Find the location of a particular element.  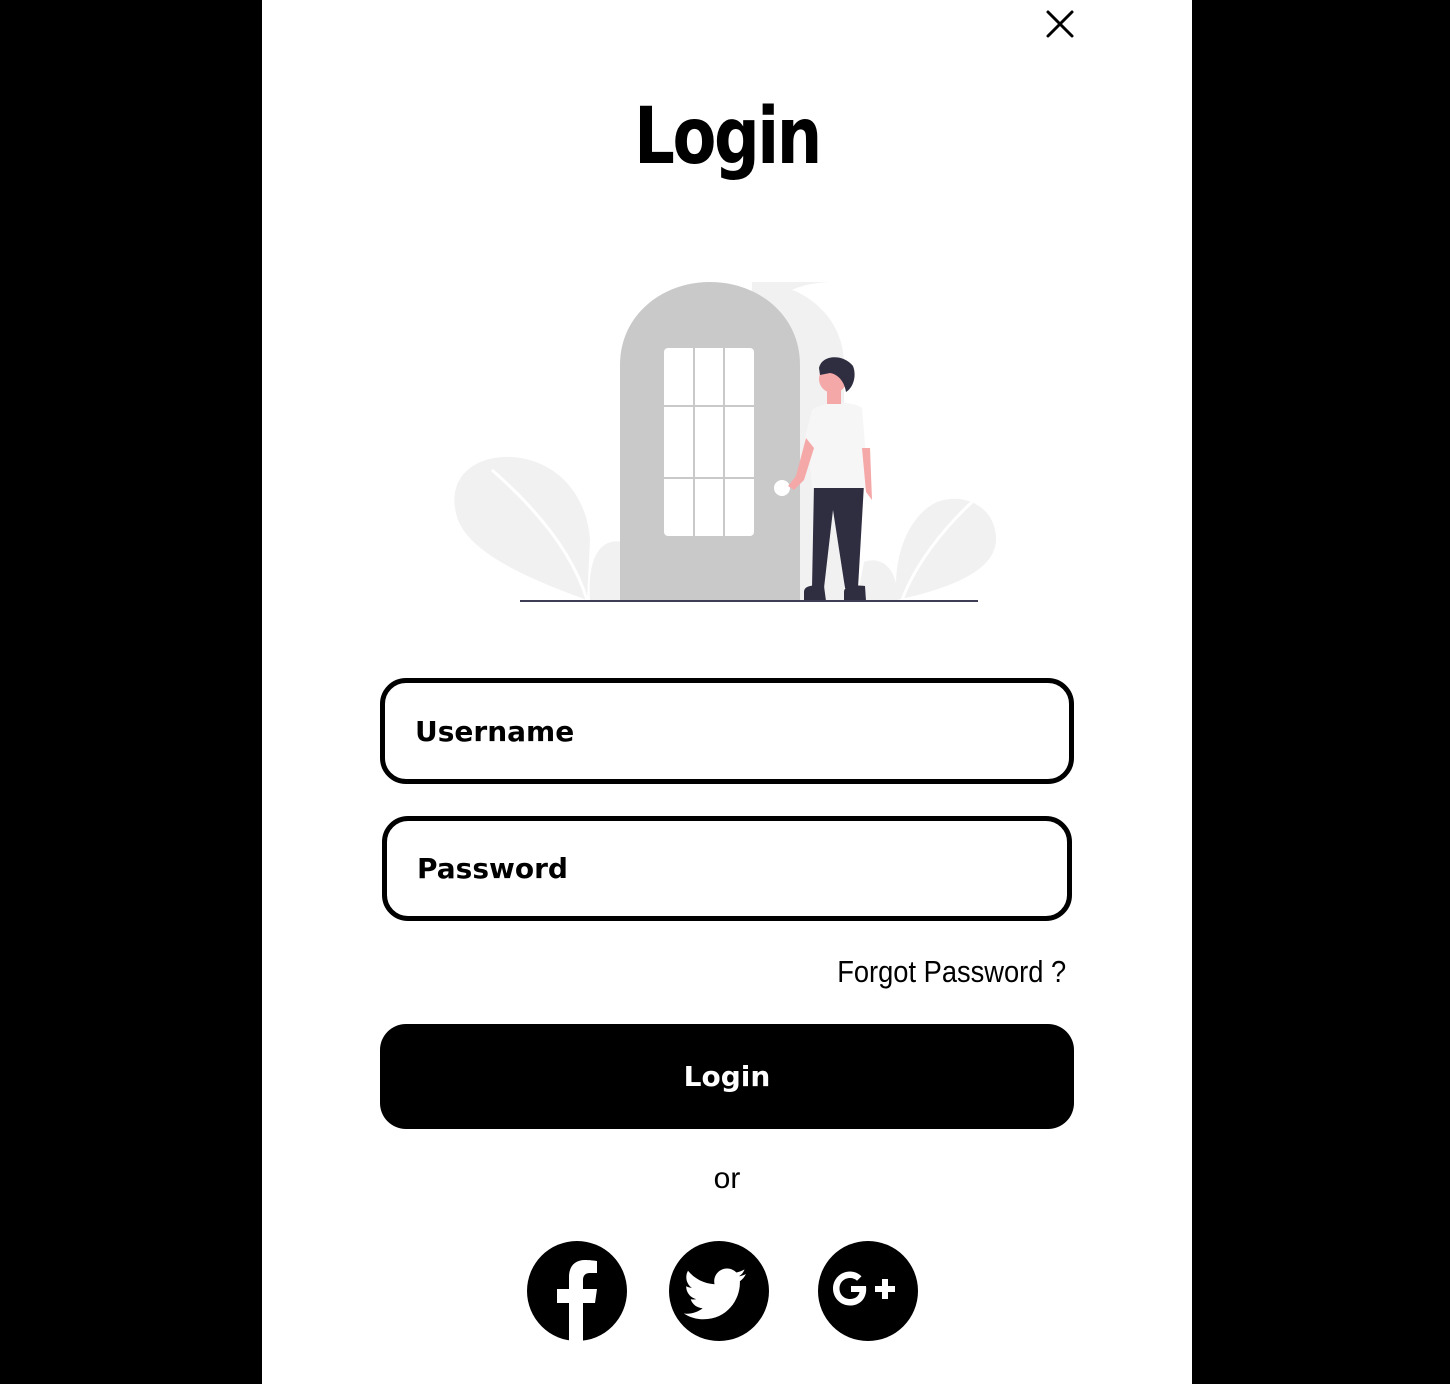

login-button: Login is located at coordinates (727, 1076).